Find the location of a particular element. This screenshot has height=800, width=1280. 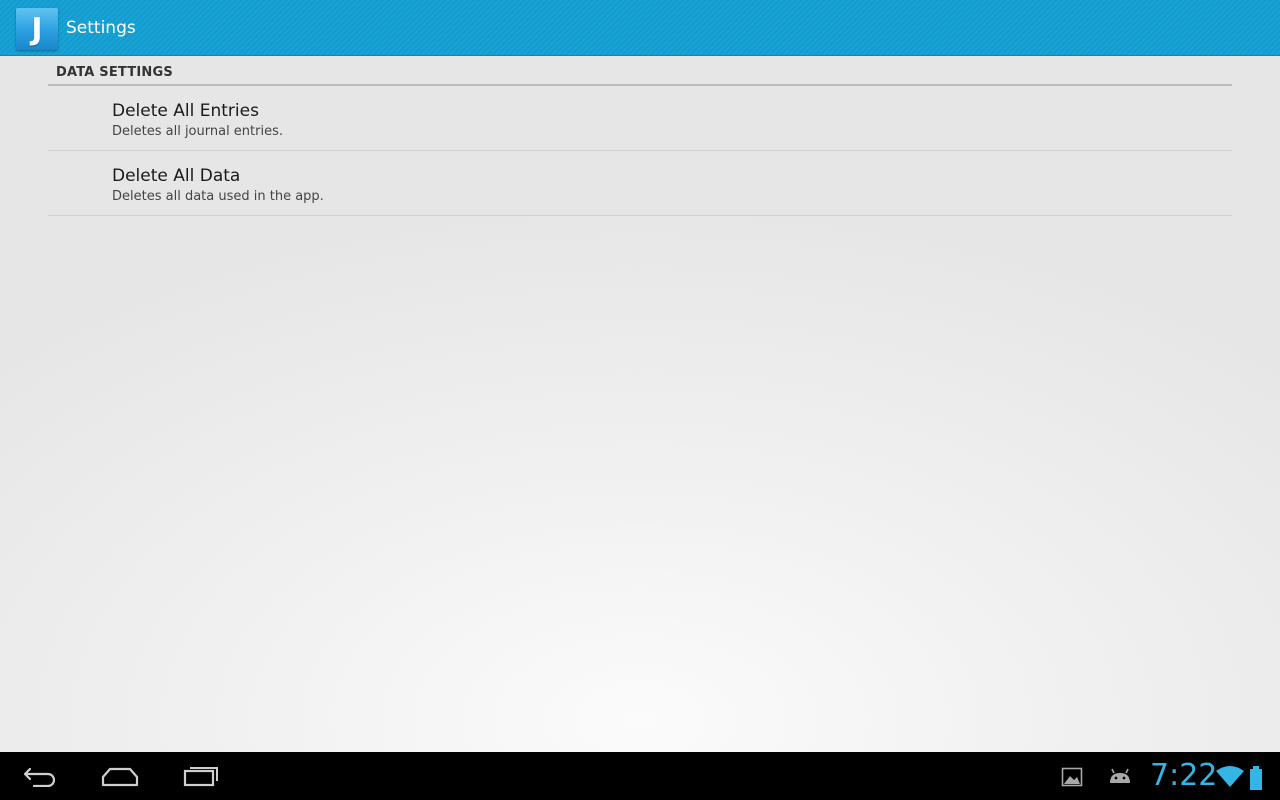

recent-apps-button is located at coordinates (201, 776).